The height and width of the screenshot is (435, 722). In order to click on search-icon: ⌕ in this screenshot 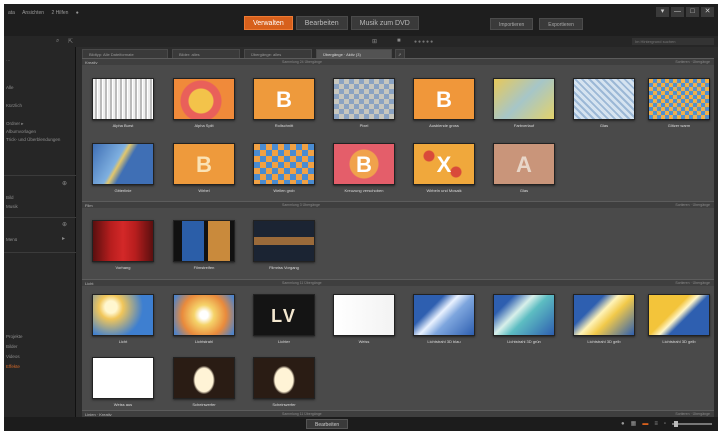, I will do `click(57, 41)`.